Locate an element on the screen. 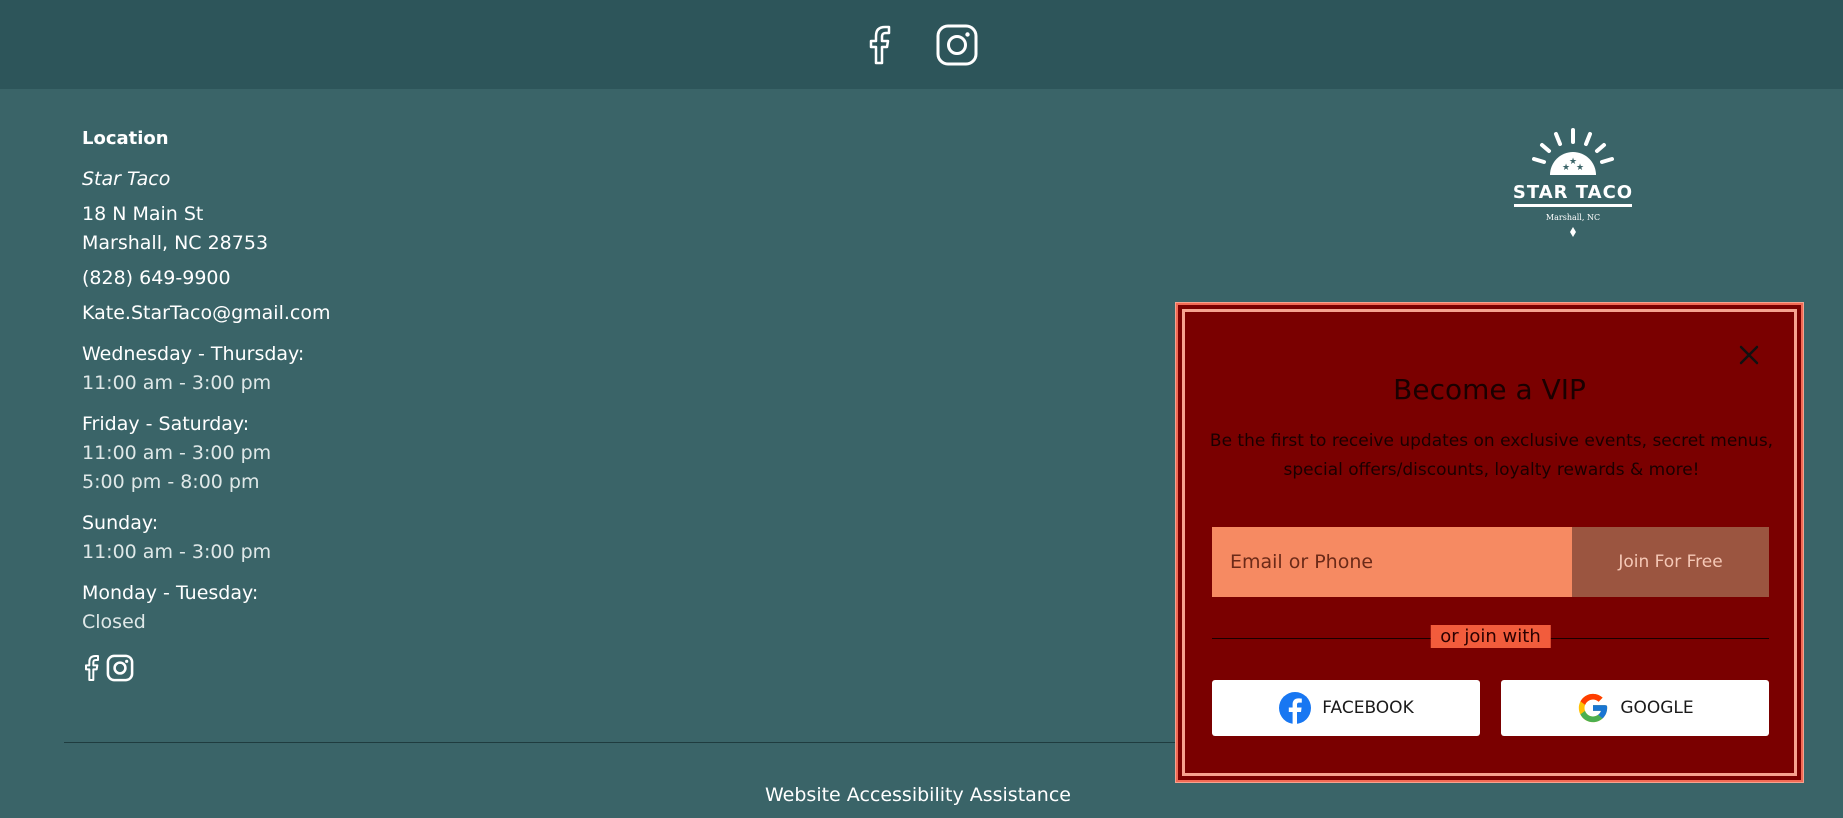 This screenshot has height=818, width=1843. address-line-1: 18 N Main St is located at coordinates (143, 214).